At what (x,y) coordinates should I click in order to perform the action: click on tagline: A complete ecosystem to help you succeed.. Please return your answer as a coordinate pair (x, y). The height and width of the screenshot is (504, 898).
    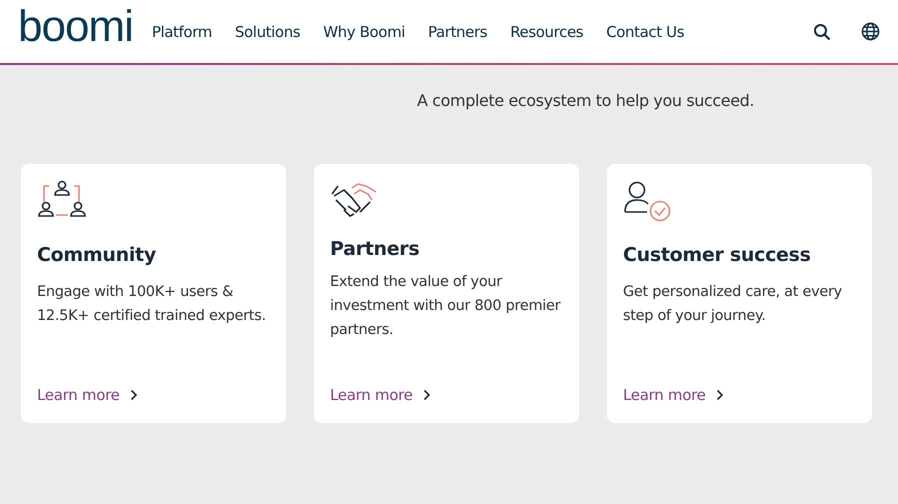
    Looking at the image, I should click on (586, 101).